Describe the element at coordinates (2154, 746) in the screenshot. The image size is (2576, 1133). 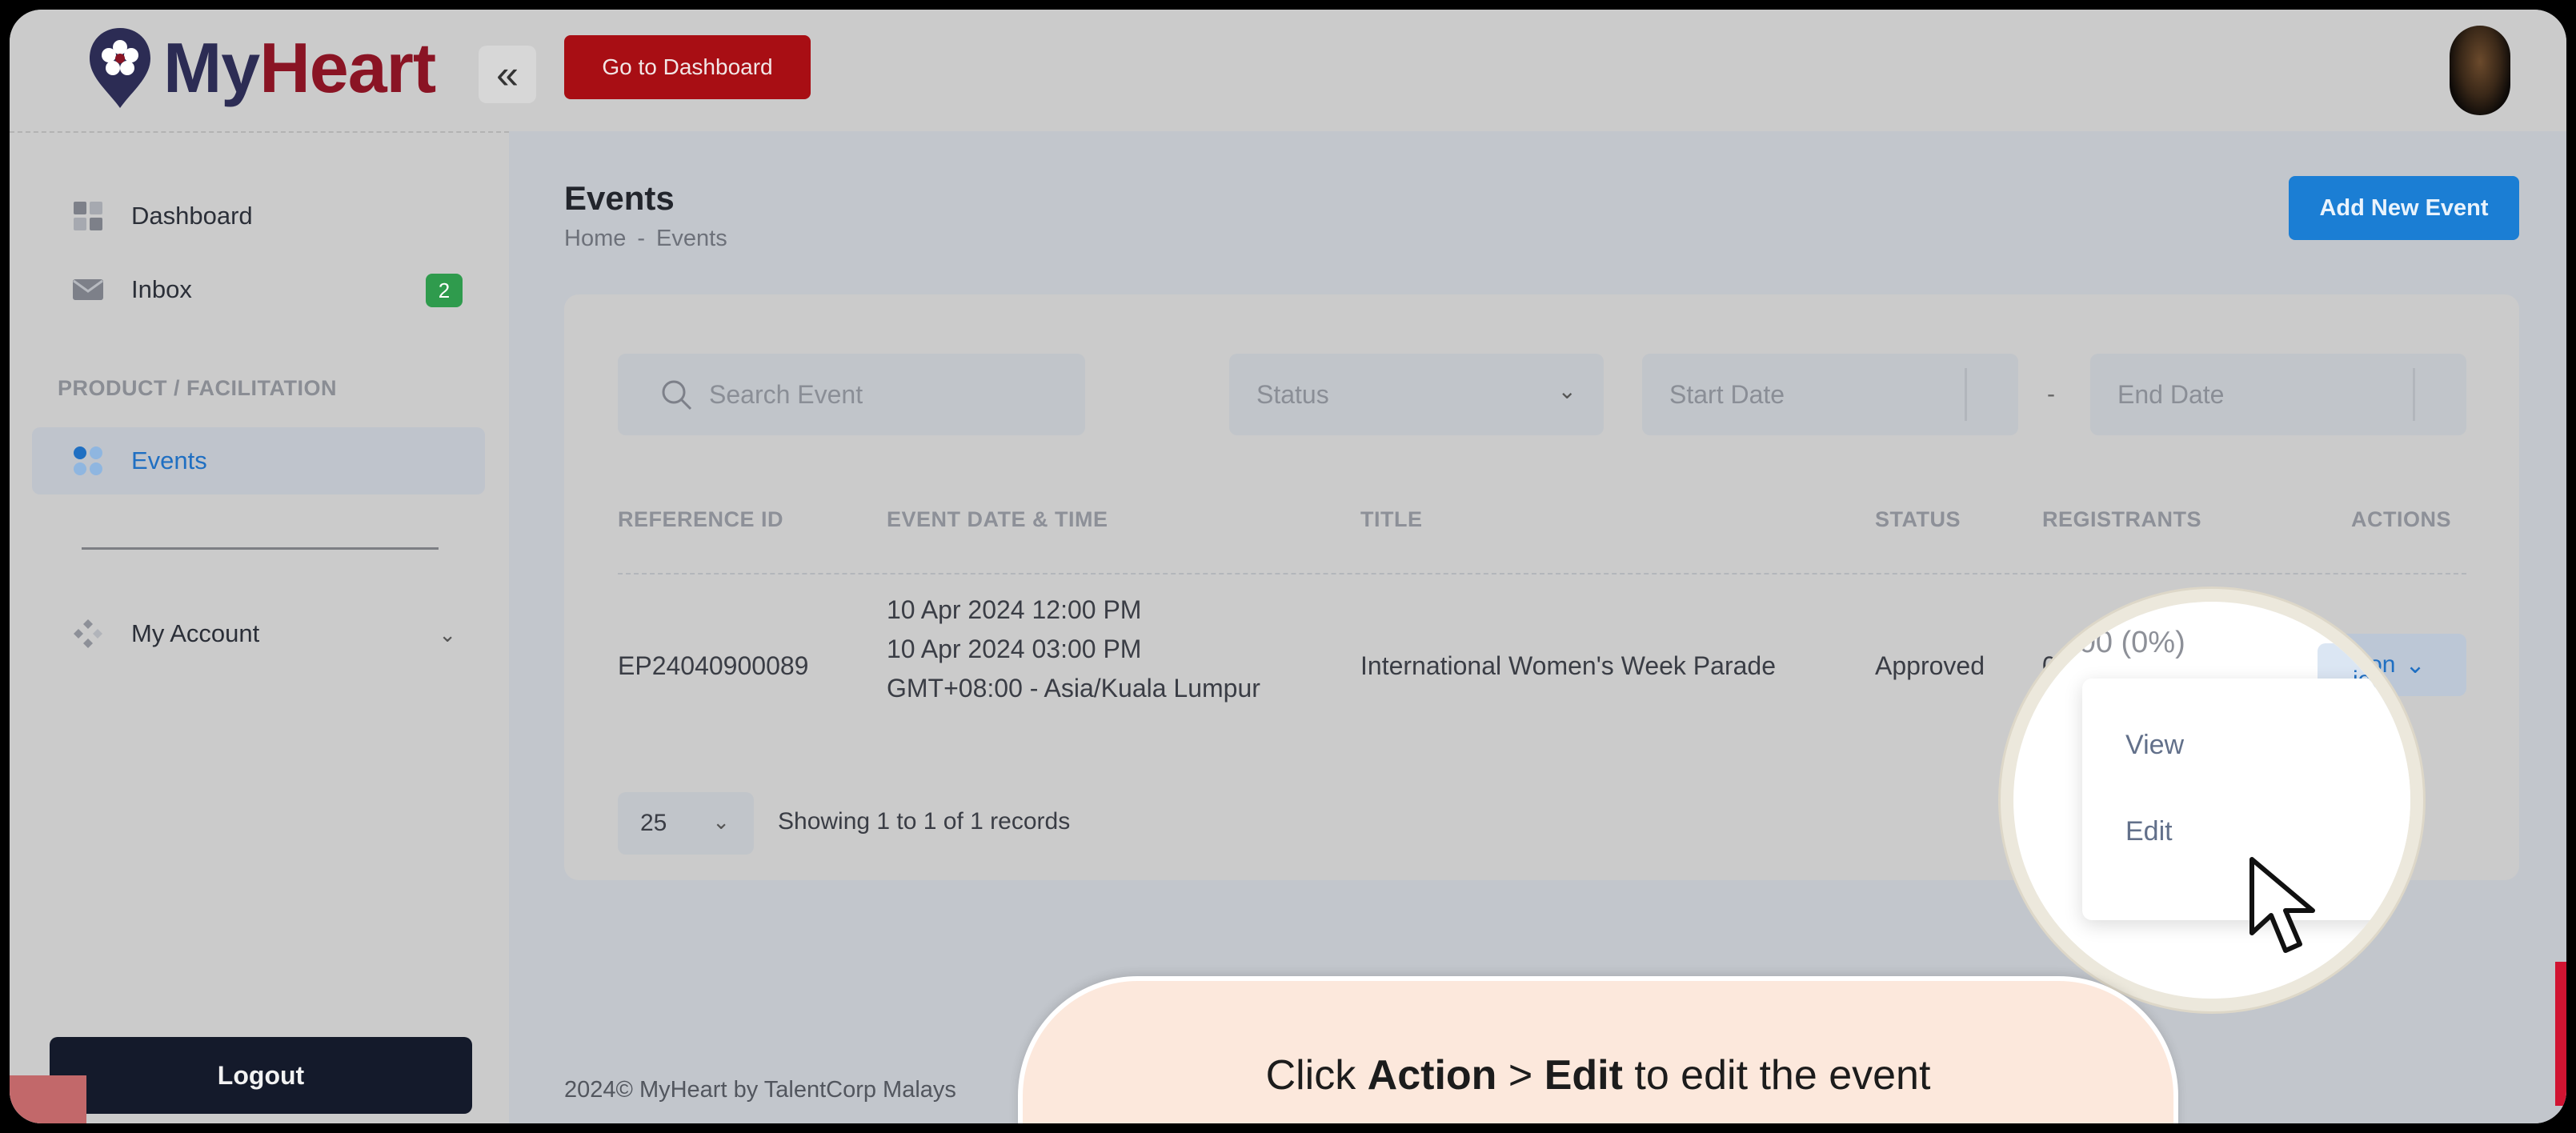
I see `menu-item-view: View` at that location.